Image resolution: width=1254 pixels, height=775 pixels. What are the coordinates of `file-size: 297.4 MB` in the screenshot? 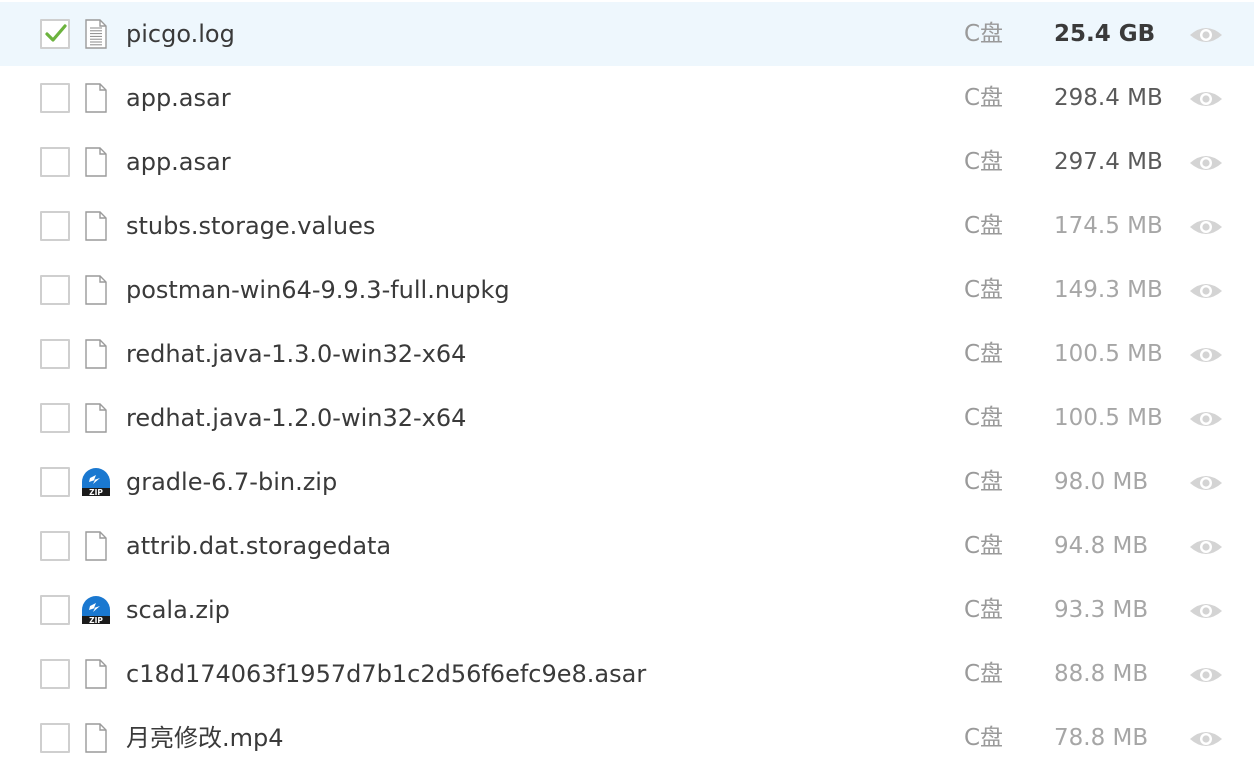 It's located at (1108, 162).